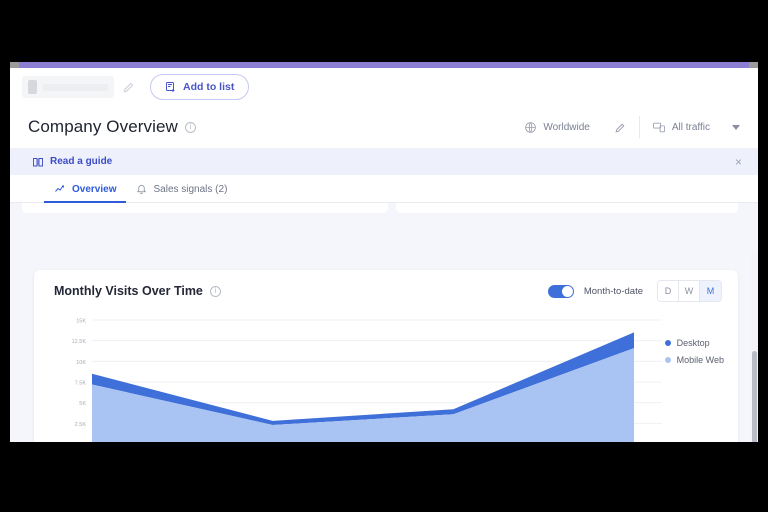  I want to click on tab-sales-signals: Sales signals (2), so click(181, 192).